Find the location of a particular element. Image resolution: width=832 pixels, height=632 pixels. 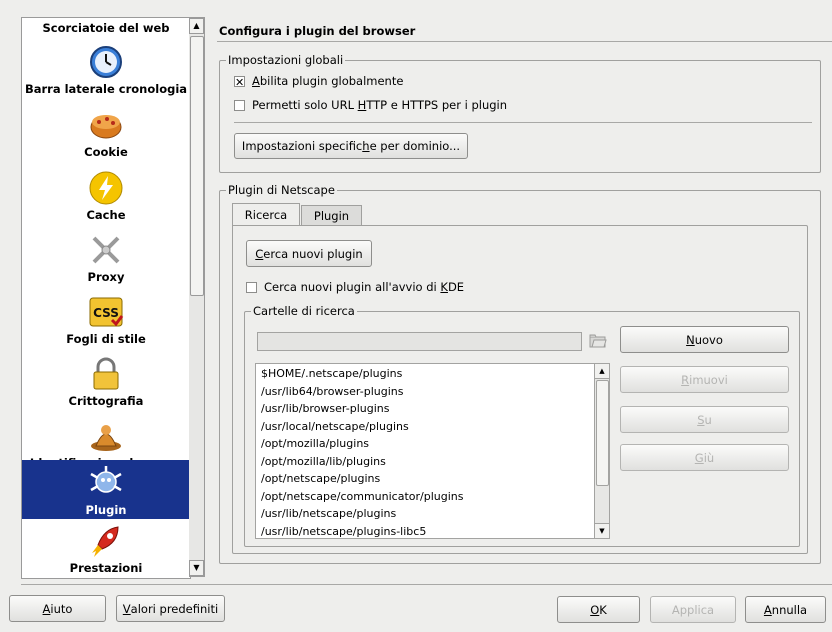

enable-plugins-checkbox: ✕ Abilita plugin globalmente is located at coordinates (318, 81).